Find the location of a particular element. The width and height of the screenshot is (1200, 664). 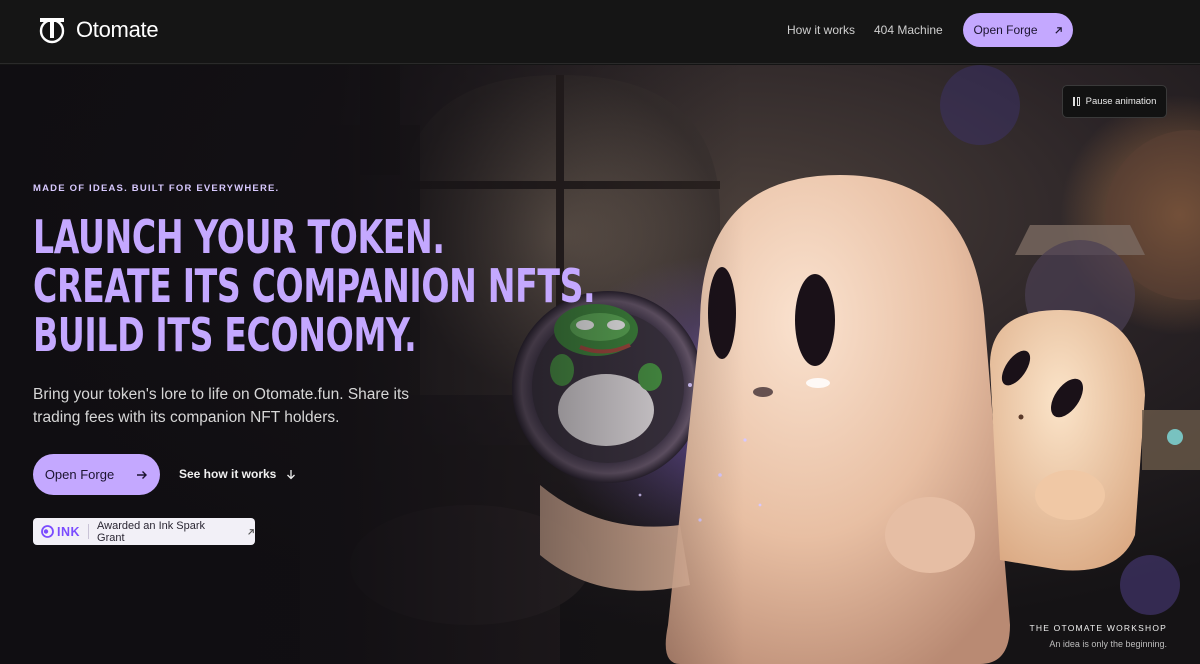

otomate-logo-icon is located at coordinates (52, 31).